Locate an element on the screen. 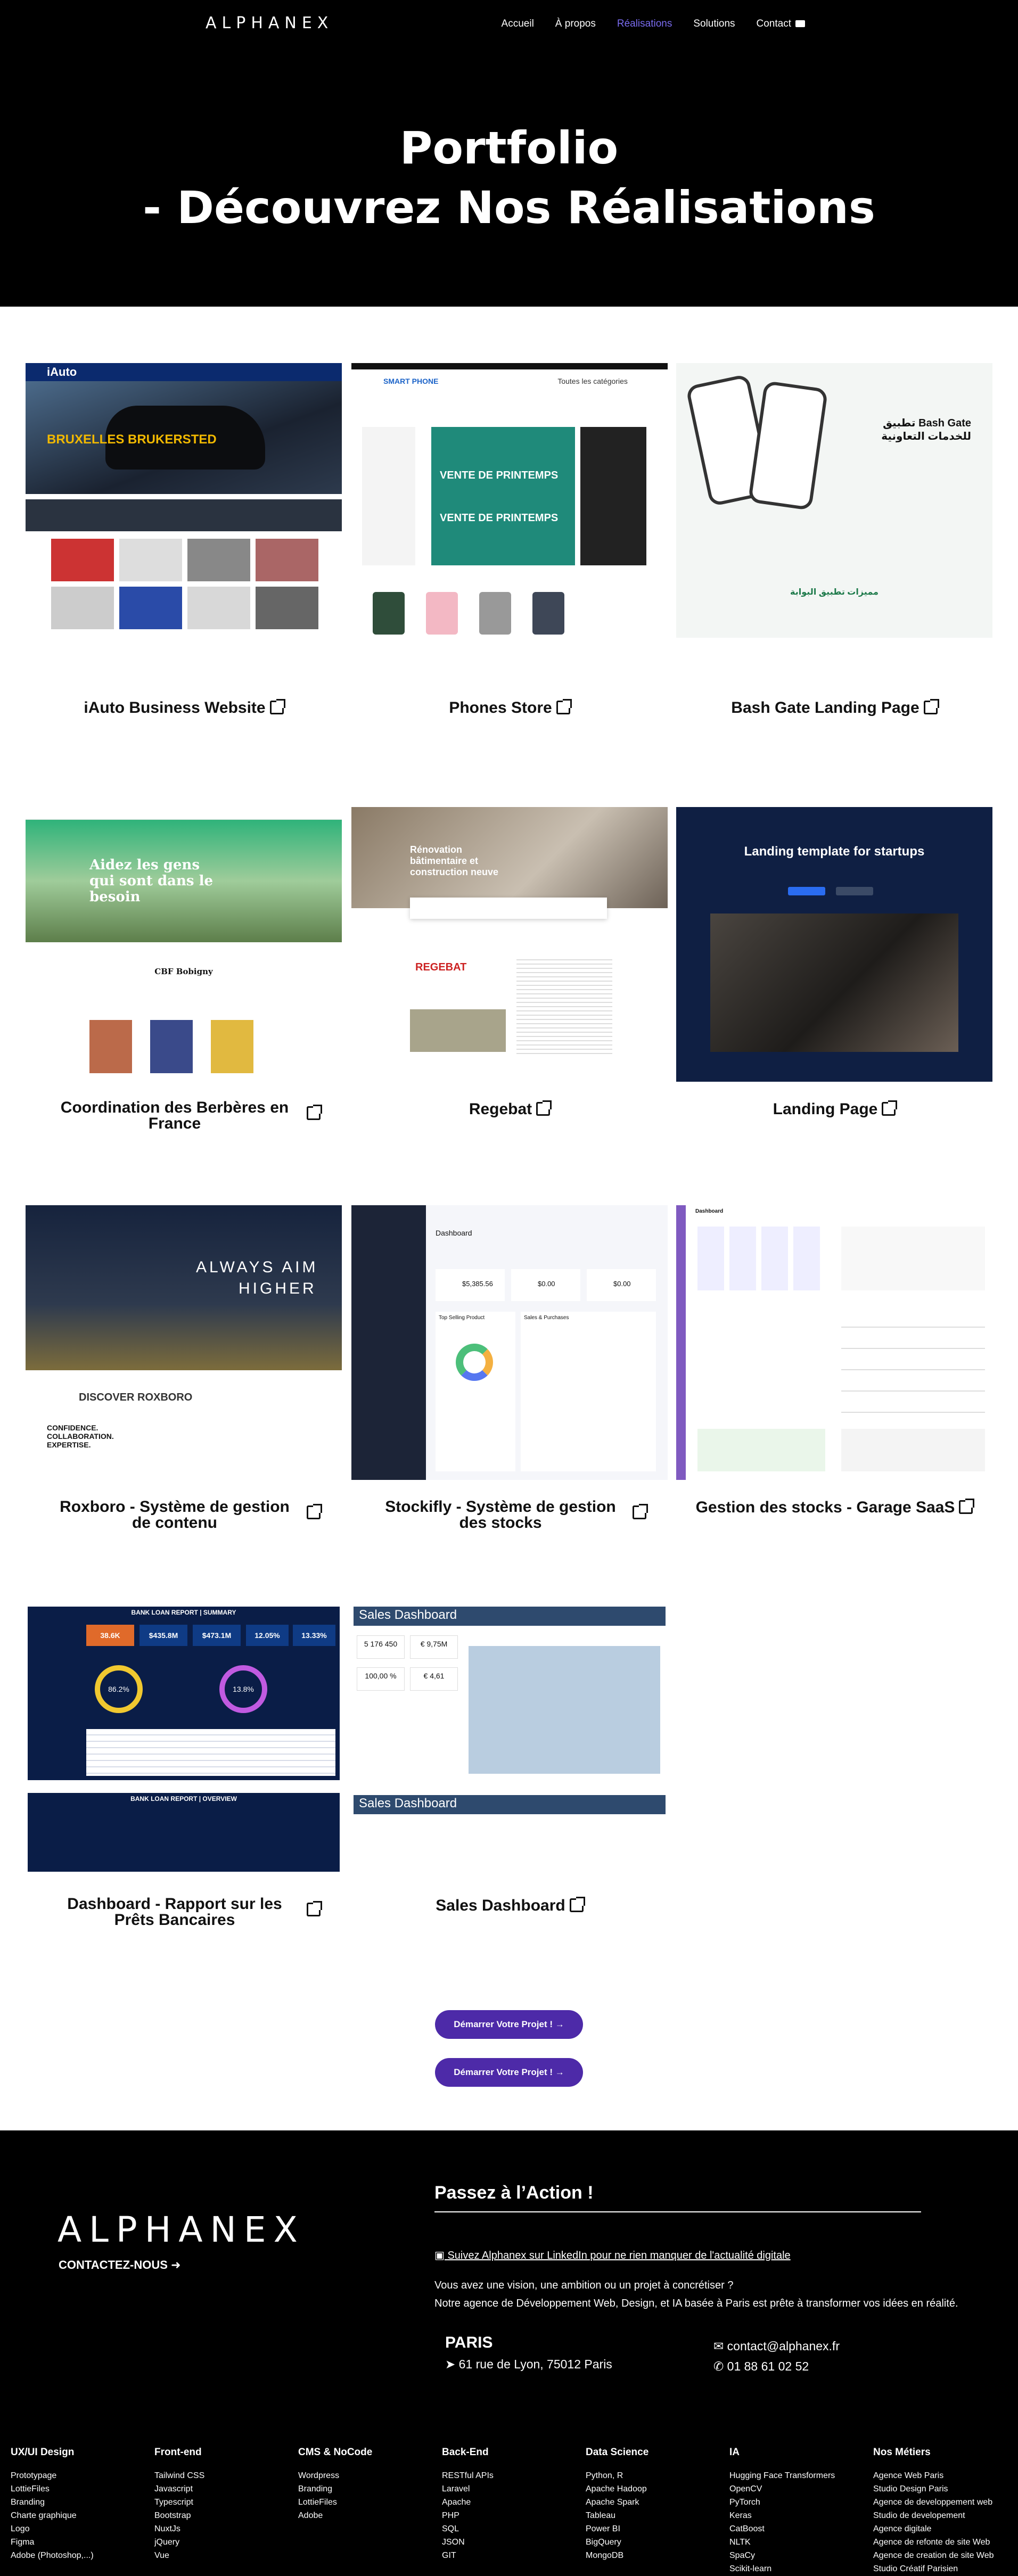 This screenshot has width=1018, height=2576. footer-link: Apache Hadoop is located at coordinates (655, 2489).